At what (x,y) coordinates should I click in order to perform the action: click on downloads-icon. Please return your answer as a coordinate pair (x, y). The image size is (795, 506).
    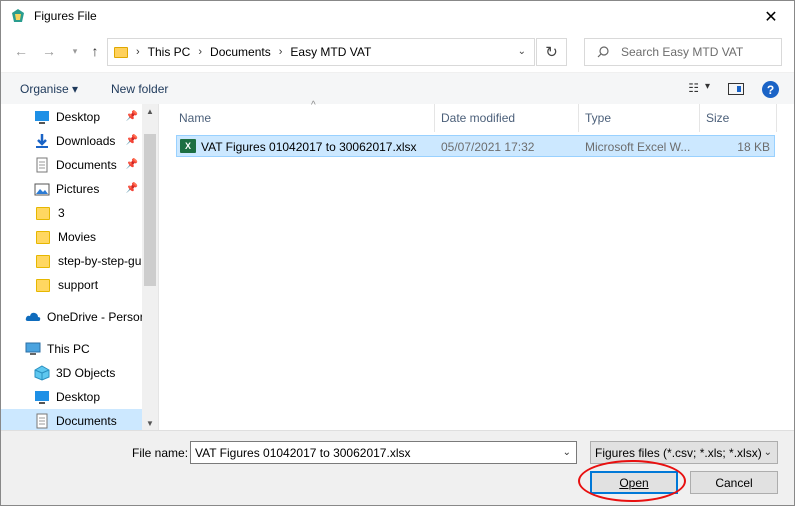
    Looking at the image, I should click on (42, 141).